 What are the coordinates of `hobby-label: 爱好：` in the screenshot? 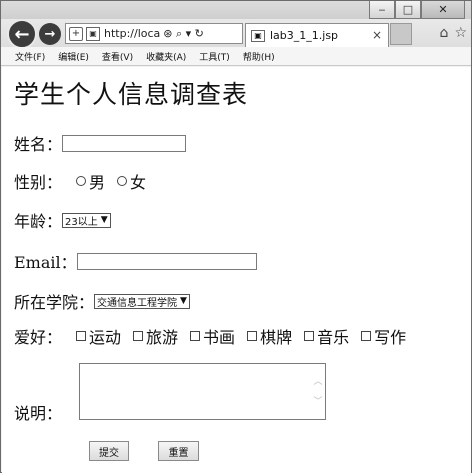 It's located at (38, 337).